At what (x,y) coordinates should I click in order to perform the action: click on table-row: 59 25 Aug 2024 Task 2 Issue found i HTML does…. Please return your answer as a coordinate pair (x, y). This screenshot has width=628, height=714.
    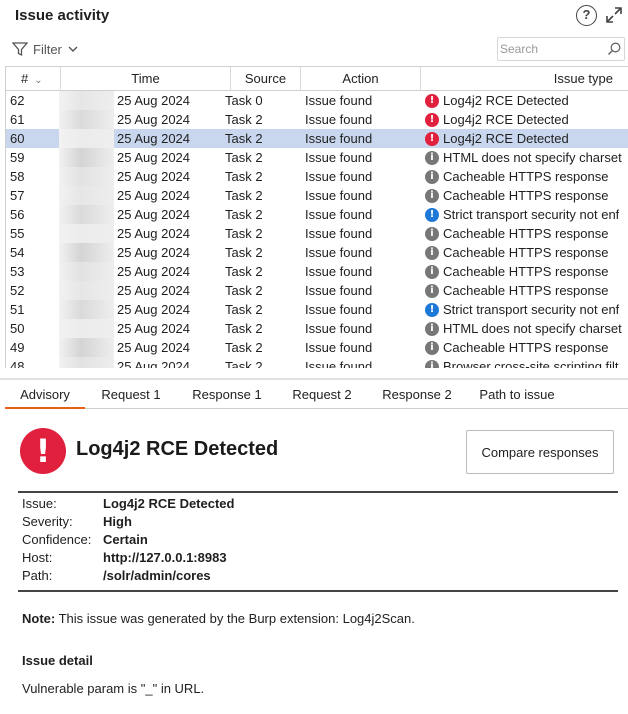
    Looking at the image, I should click on (317, 157).